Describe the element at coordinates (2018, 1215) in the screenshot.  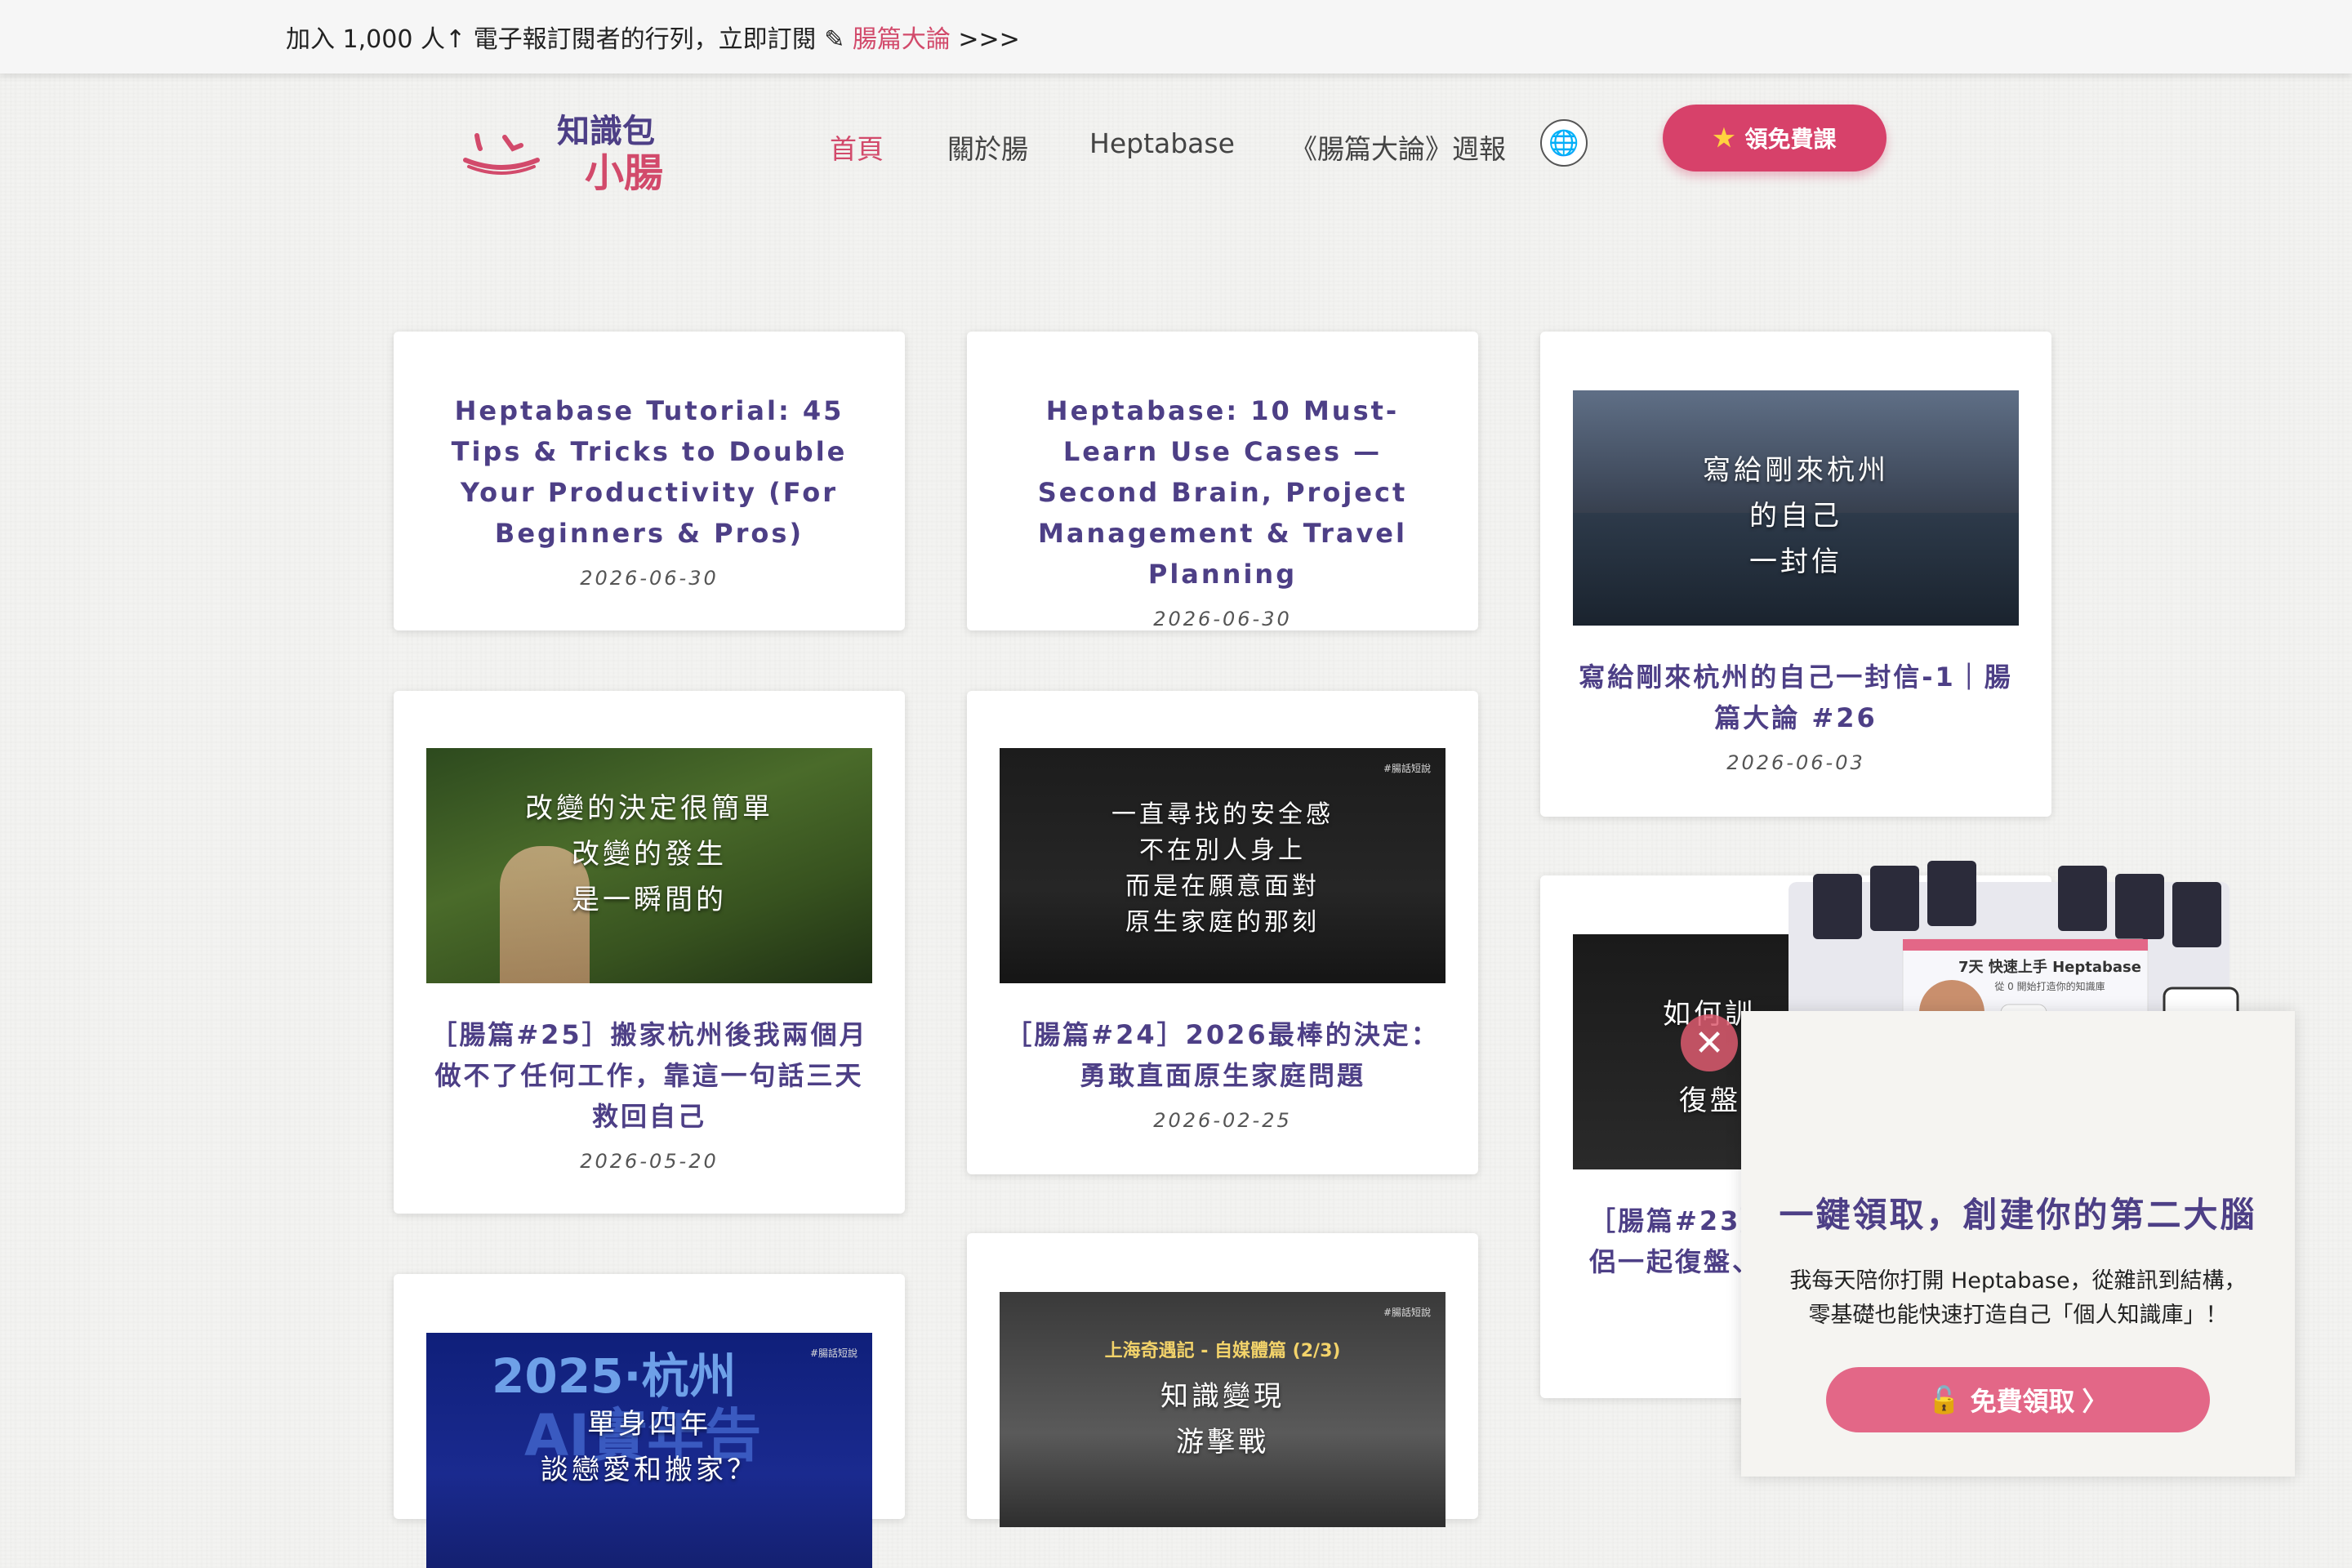
I see `popup-title: 一鍵領取，創建你的第二大腦` at that location.